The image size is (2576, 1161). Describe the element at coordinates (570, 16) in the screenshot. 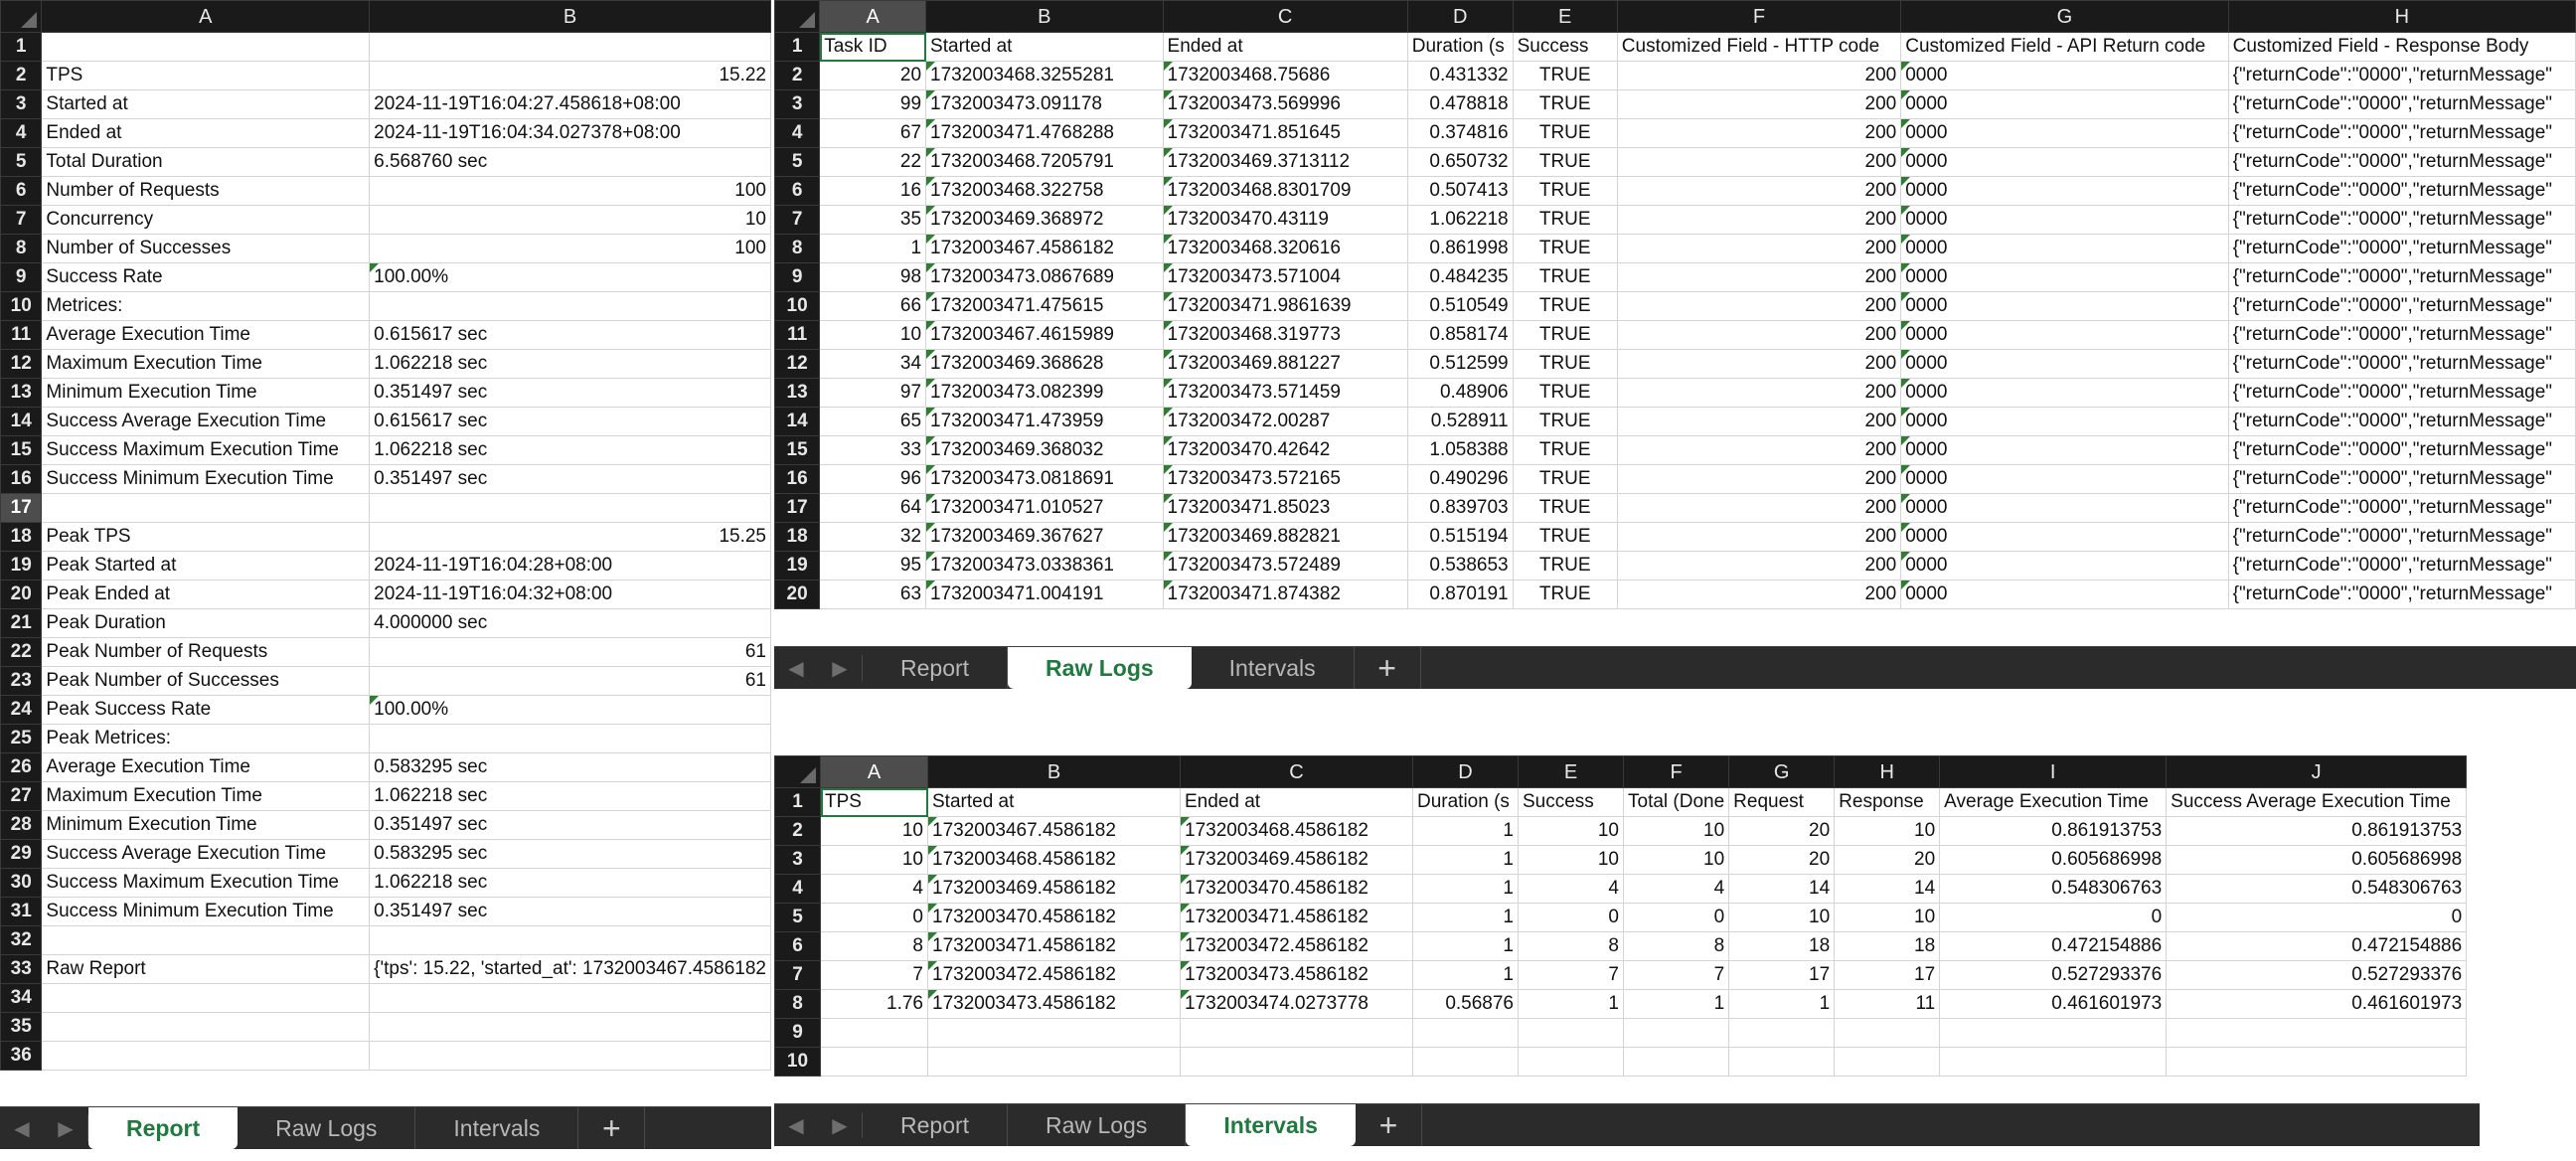

I see `column-header-b: B` at that location.